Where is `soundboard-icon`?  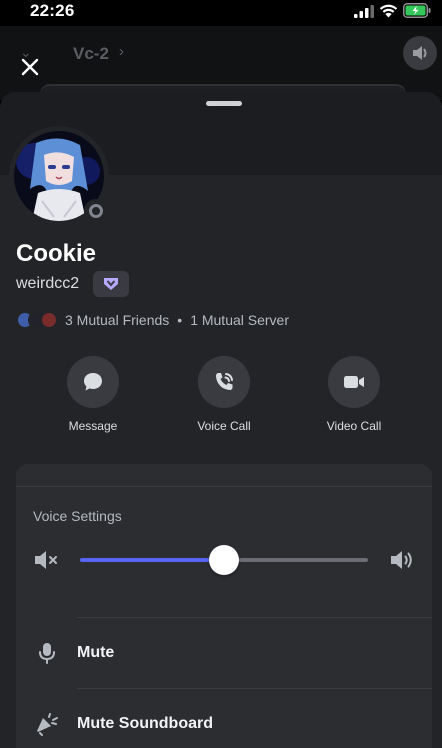
soundboard-icon is located at coordinates (47, 724).